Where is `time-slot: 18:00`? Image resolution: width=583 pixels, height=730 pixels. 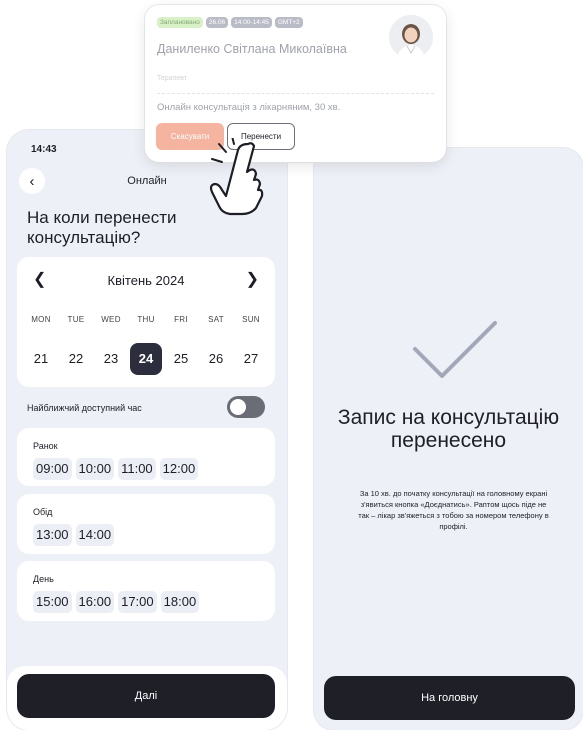
time-slot: 18:00 is located at coordinates (180, 602).